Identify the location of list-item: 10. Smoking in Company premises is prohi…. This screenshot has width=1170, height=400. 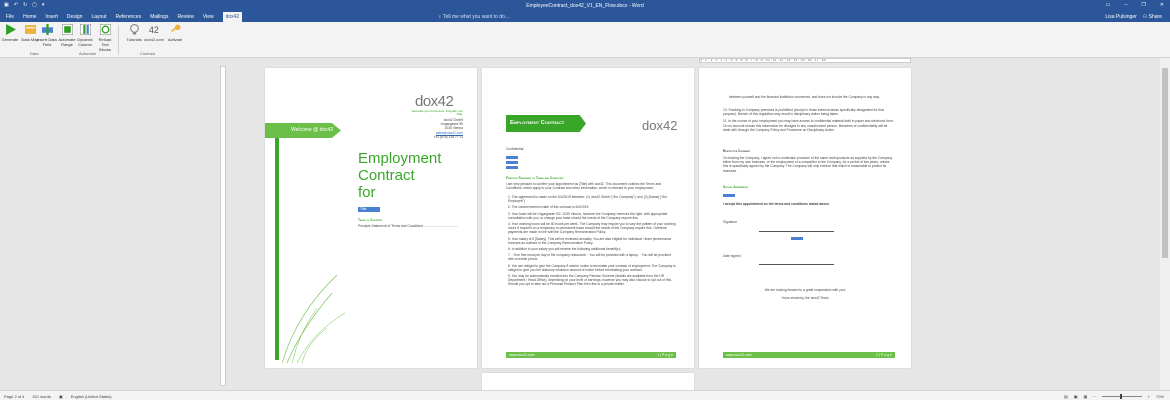
(803, 112).